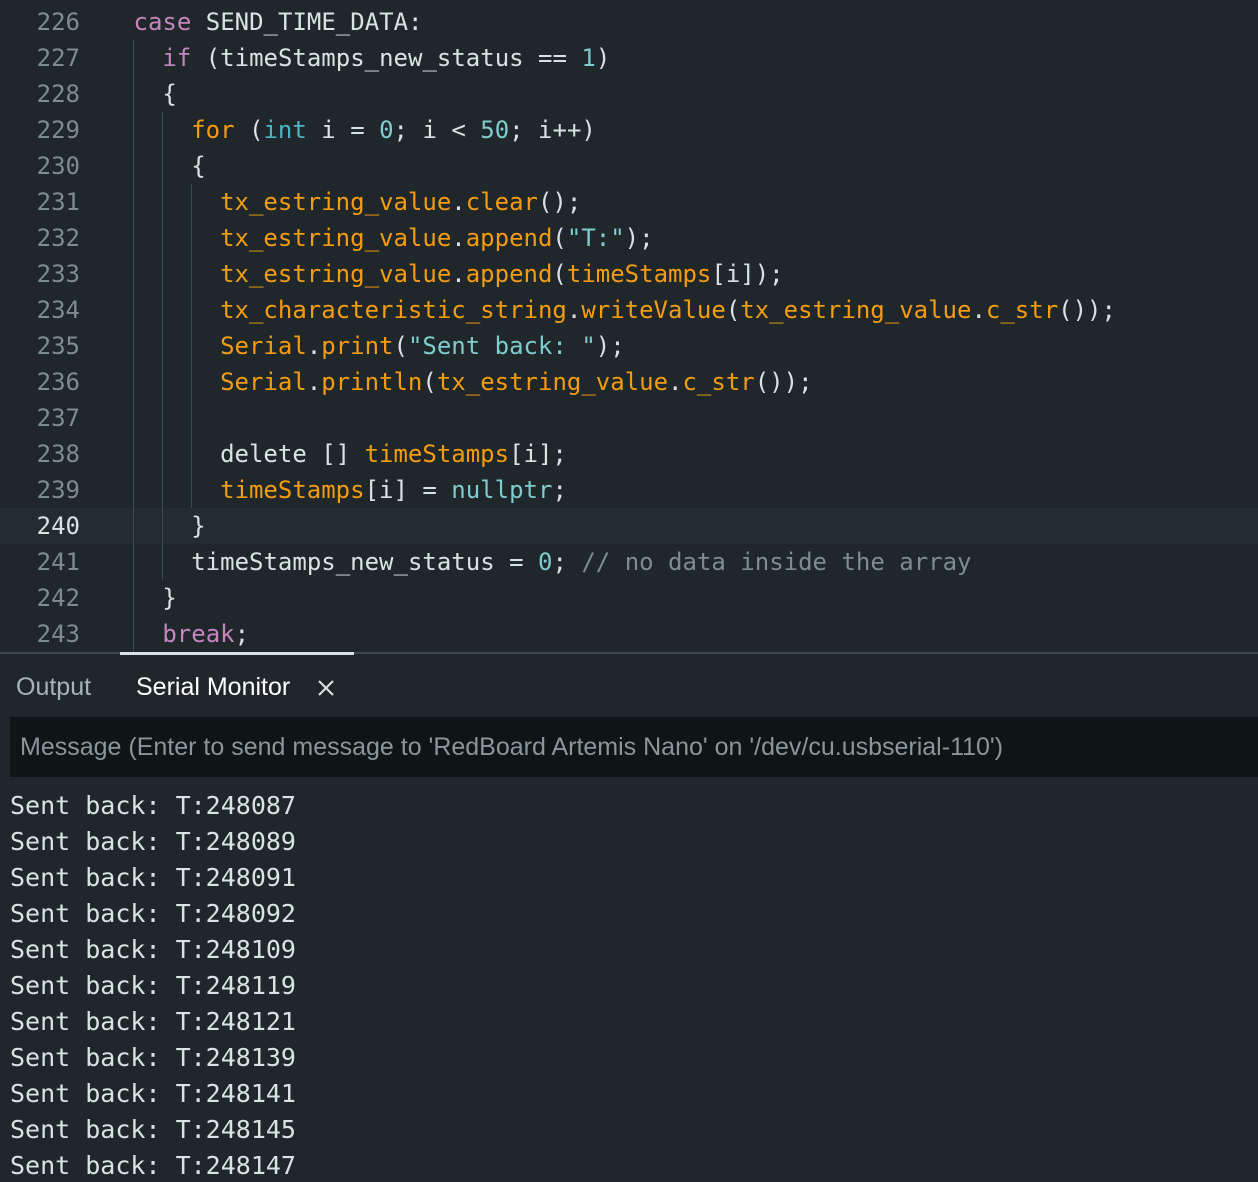 The width and height of the screenshot is (1258, 1182). Describe the element at coordinates (153, 805) in the screenshot. I see `serial-log-line: Sent back: T:248087` at that location.